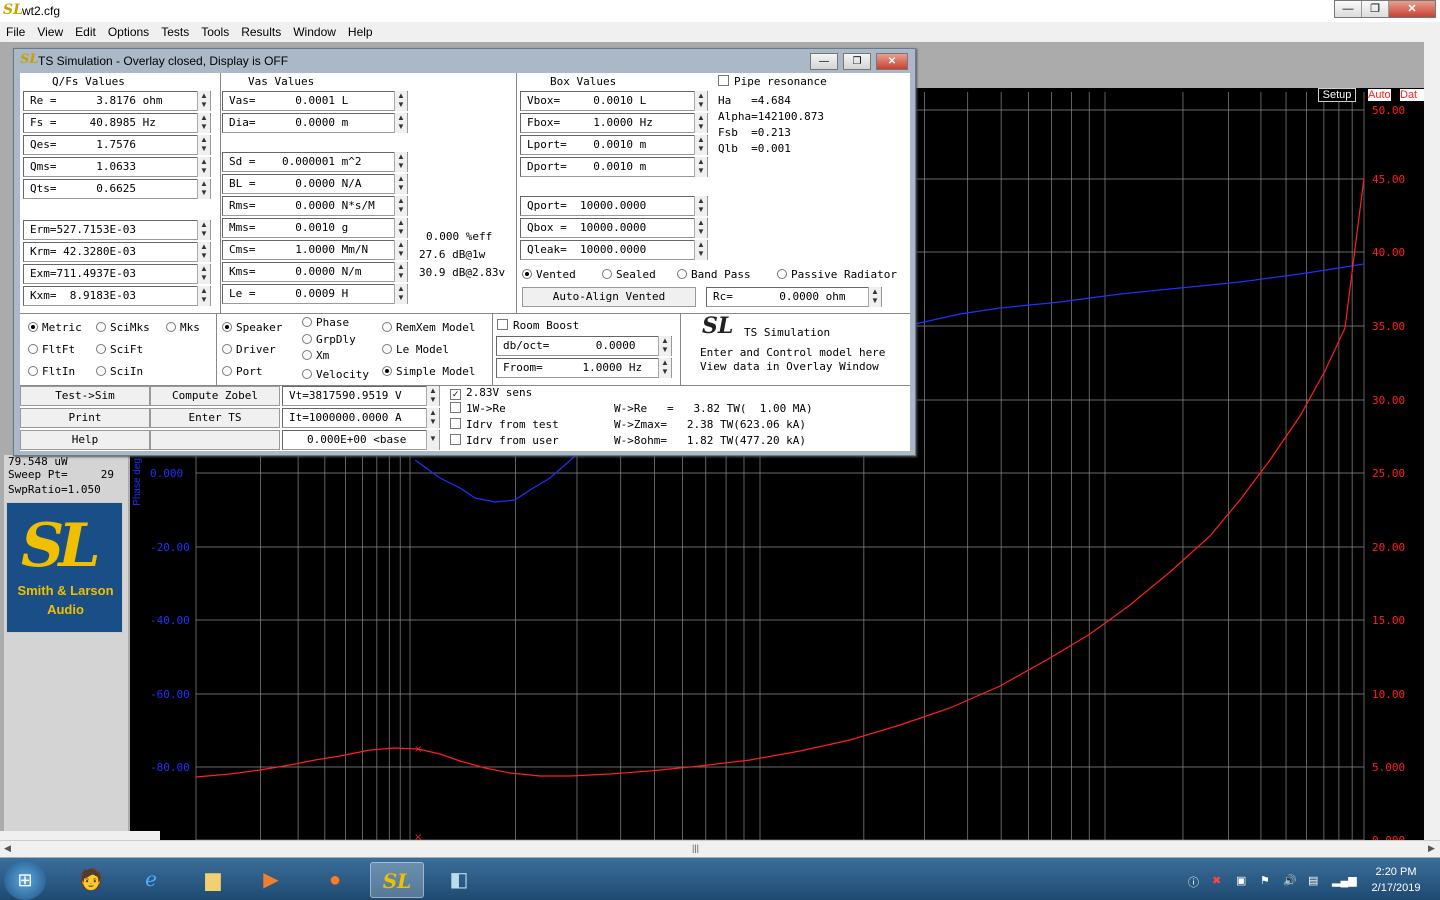  I want to click on minimize-button: —, so click(1348, 9).